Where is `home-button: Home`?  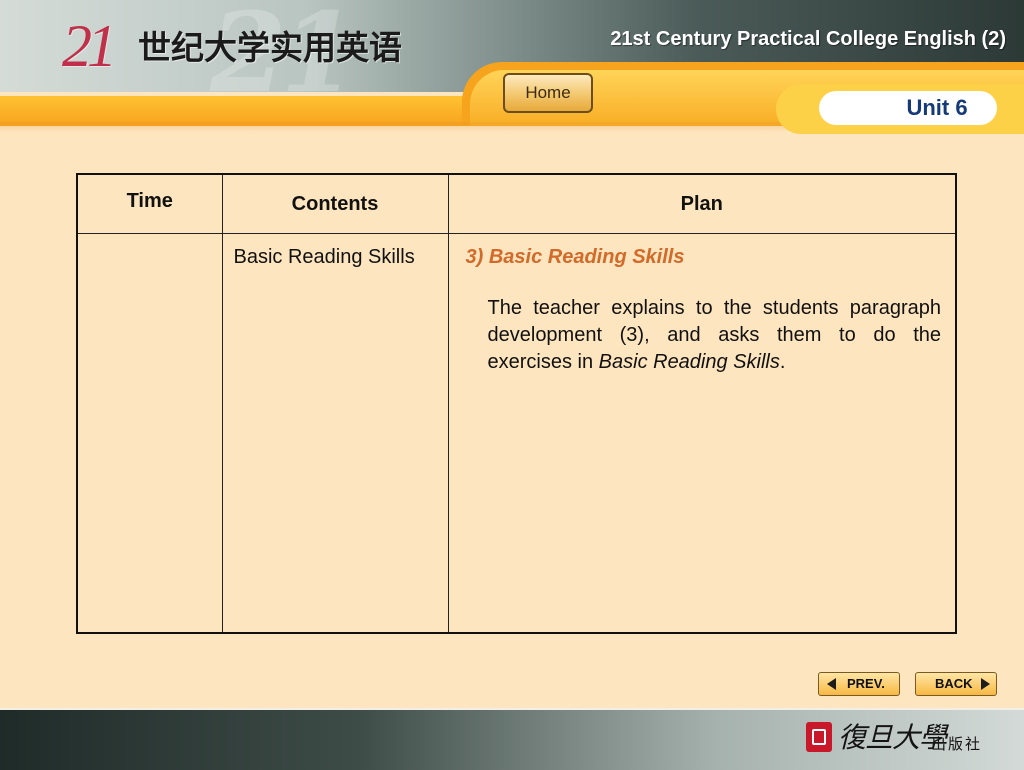 home-button: Home is located at coordinates (548, 93).